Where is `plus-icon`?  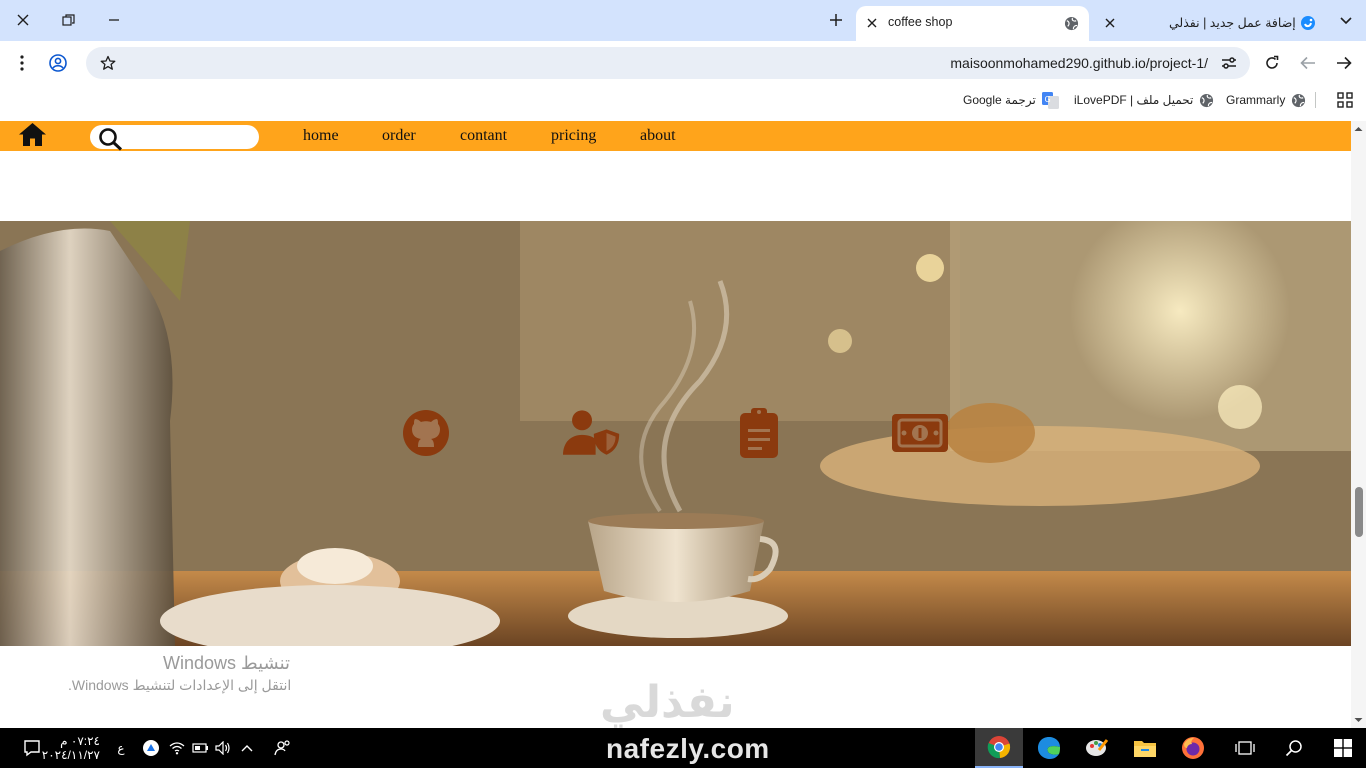 plus-icon is located at coordinates (836, 20).